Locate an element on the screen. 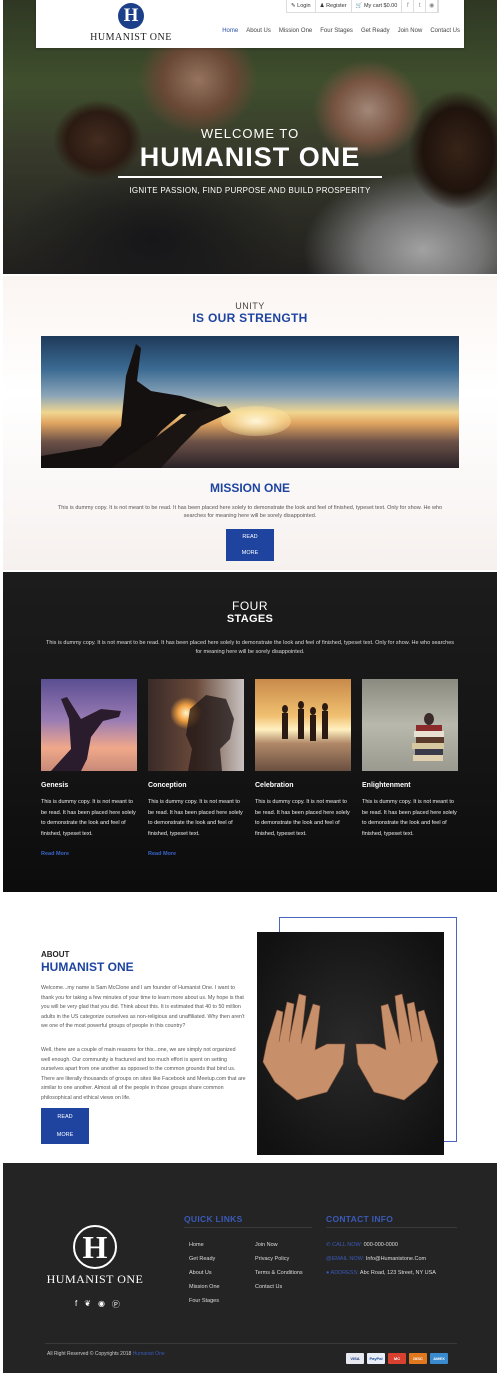 Image resolution: width=500 pixels, height=1373 pixels. site-logo: H HUMANIST ONE is located at coordinates (131, 23).